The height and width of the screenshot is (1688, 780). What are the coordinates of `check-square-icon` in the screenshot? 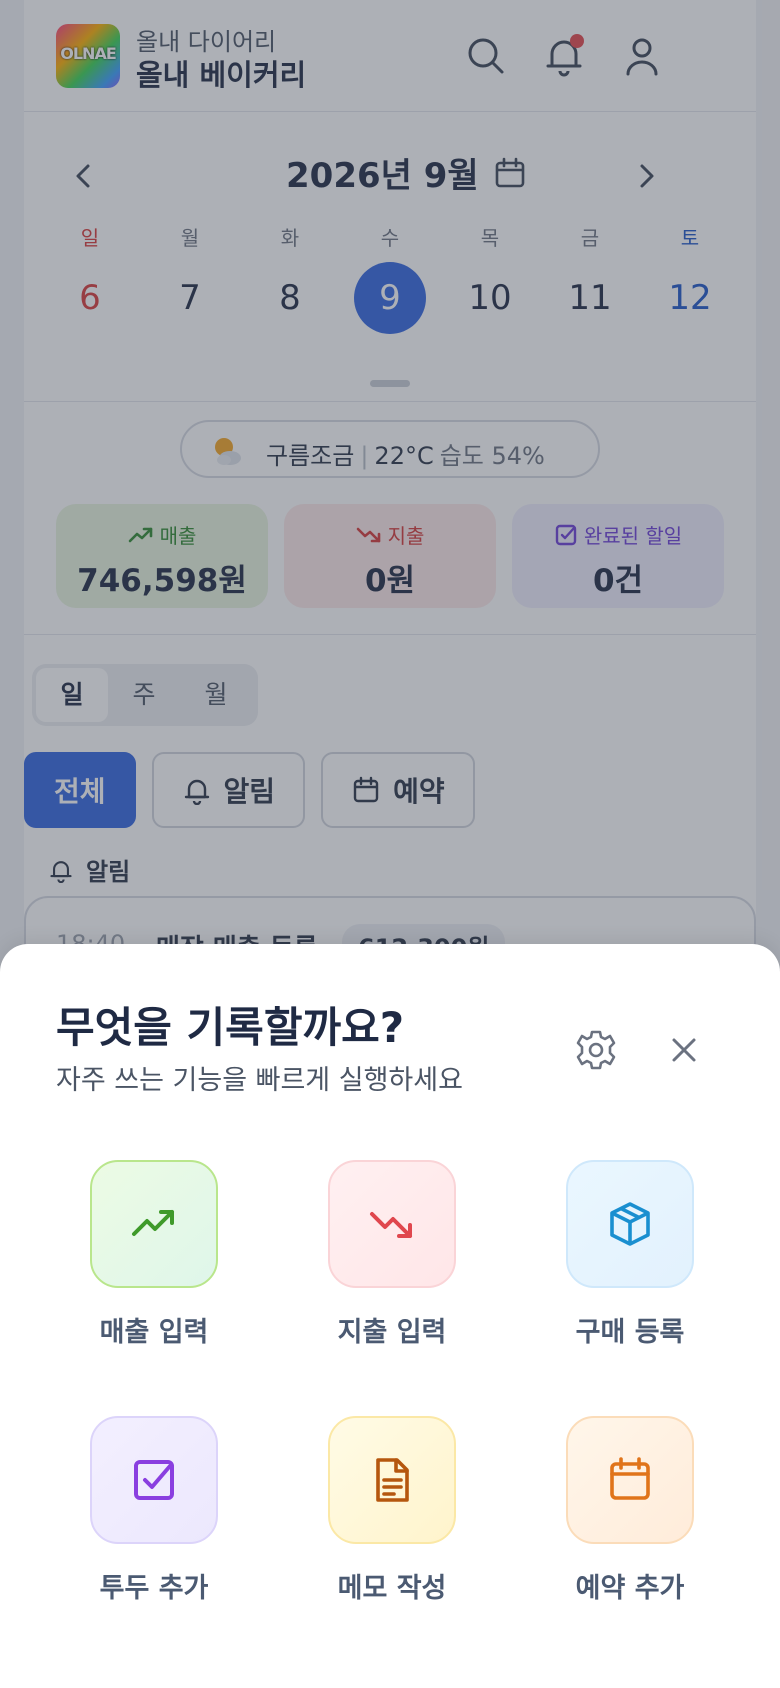 It's located at (154, 1480).